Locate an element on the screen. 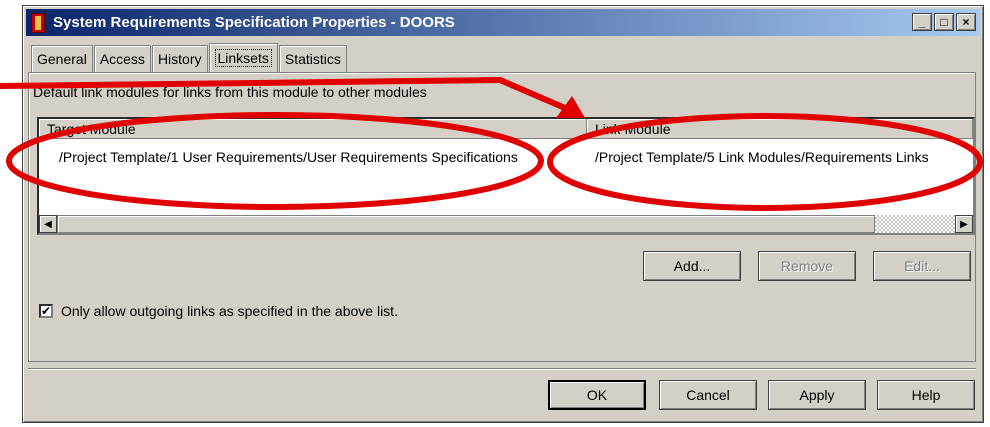  close-button: × is located at coordinates (966, 22).